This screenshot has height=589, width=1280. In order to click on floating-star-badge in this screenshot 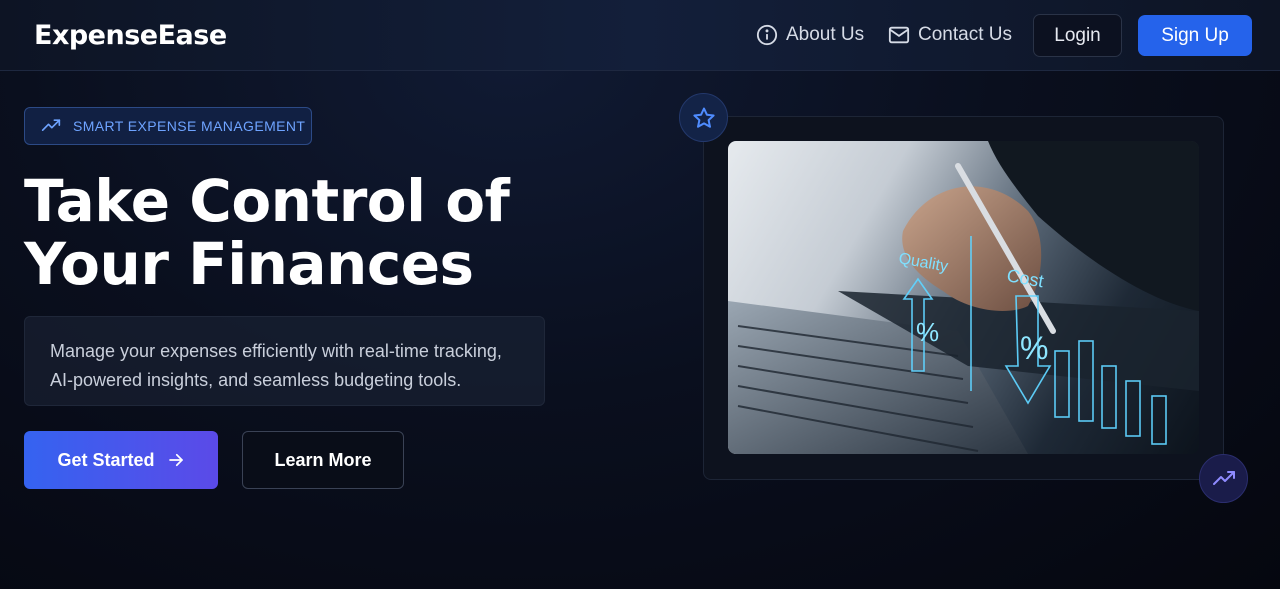, I will do `click(703, 117)`.